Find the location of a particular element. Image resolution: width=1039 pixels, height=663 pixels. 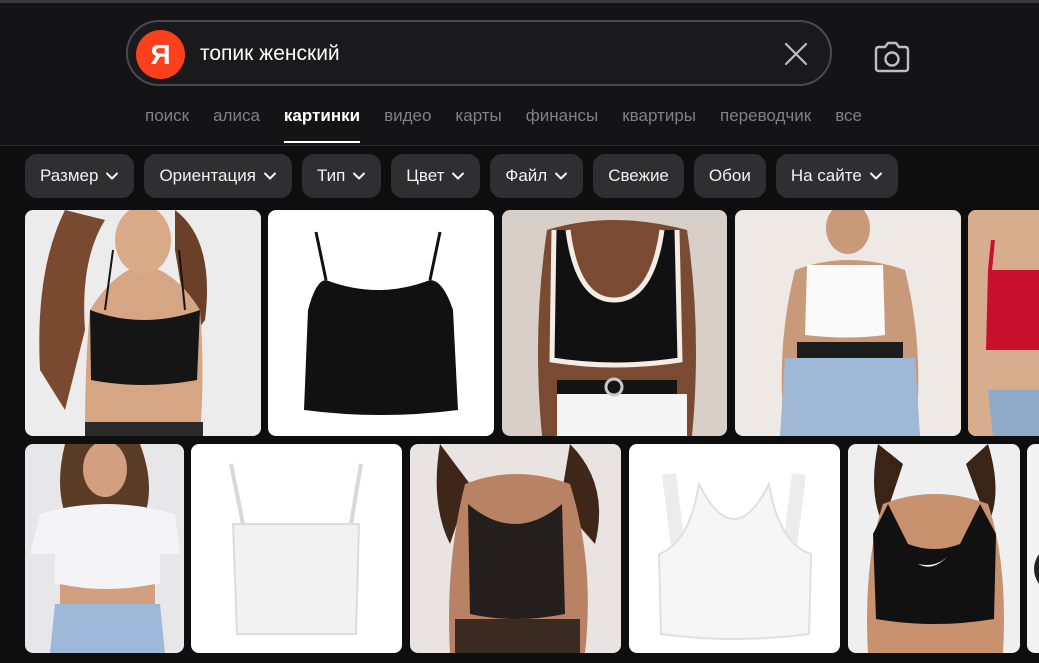

tab-translate: переводчик is located at coordinates (765, 126).